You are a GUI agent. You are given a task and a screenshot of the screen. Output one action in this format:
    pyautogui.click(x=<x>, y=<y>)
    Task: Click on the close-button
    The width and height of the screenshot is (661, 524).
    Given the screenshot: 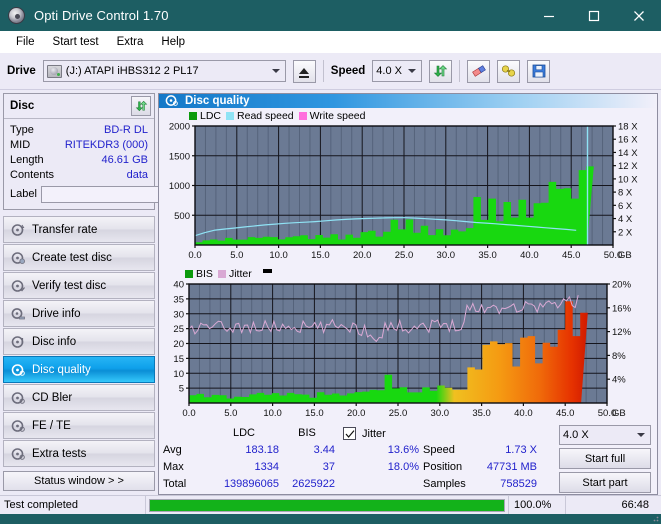 What is the action you would take?
    pyautogui.click(x=638, y=15)
    